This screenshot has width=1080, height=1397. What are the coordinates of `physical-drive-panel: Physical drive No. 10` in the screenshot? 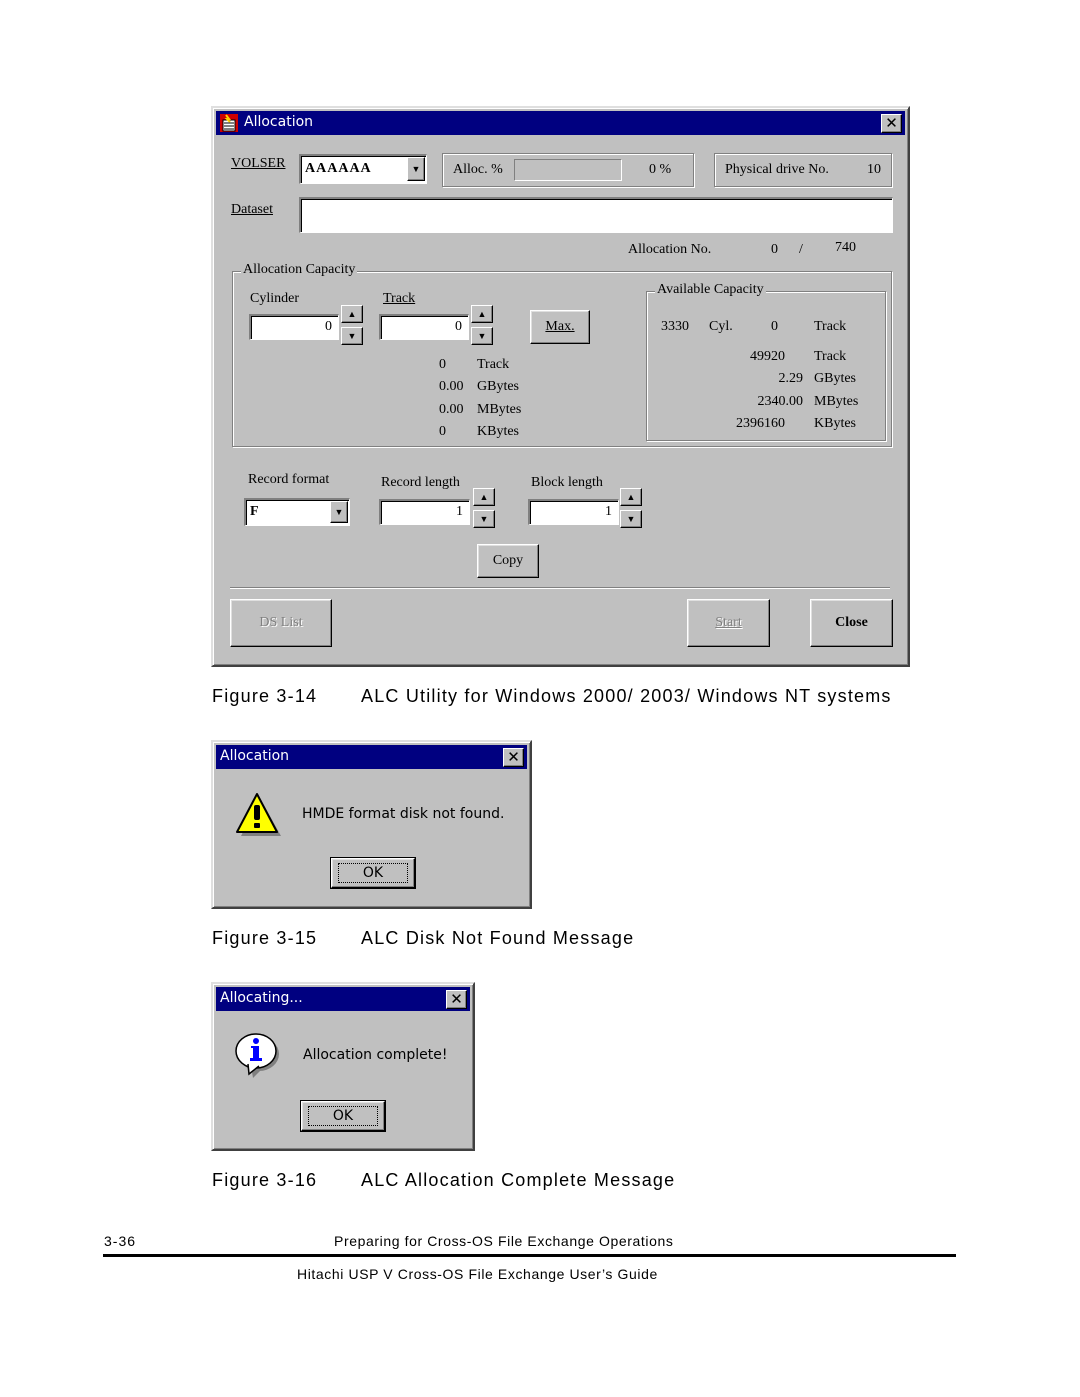 It's located at (803, 170).